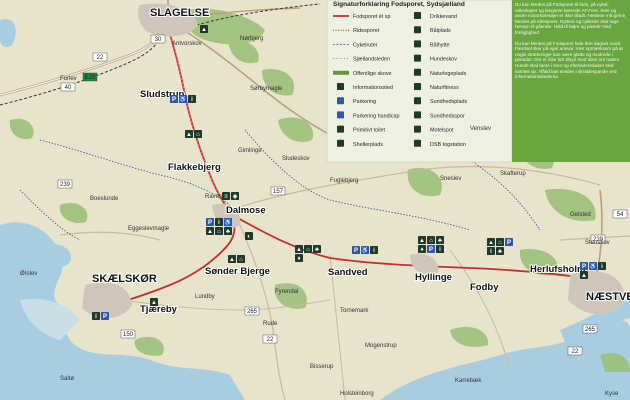  Describe the element at coordinates (237, 271) in the screenshot. I see `town-label-sonderbjerge: Sønder Bjerge` at that location.